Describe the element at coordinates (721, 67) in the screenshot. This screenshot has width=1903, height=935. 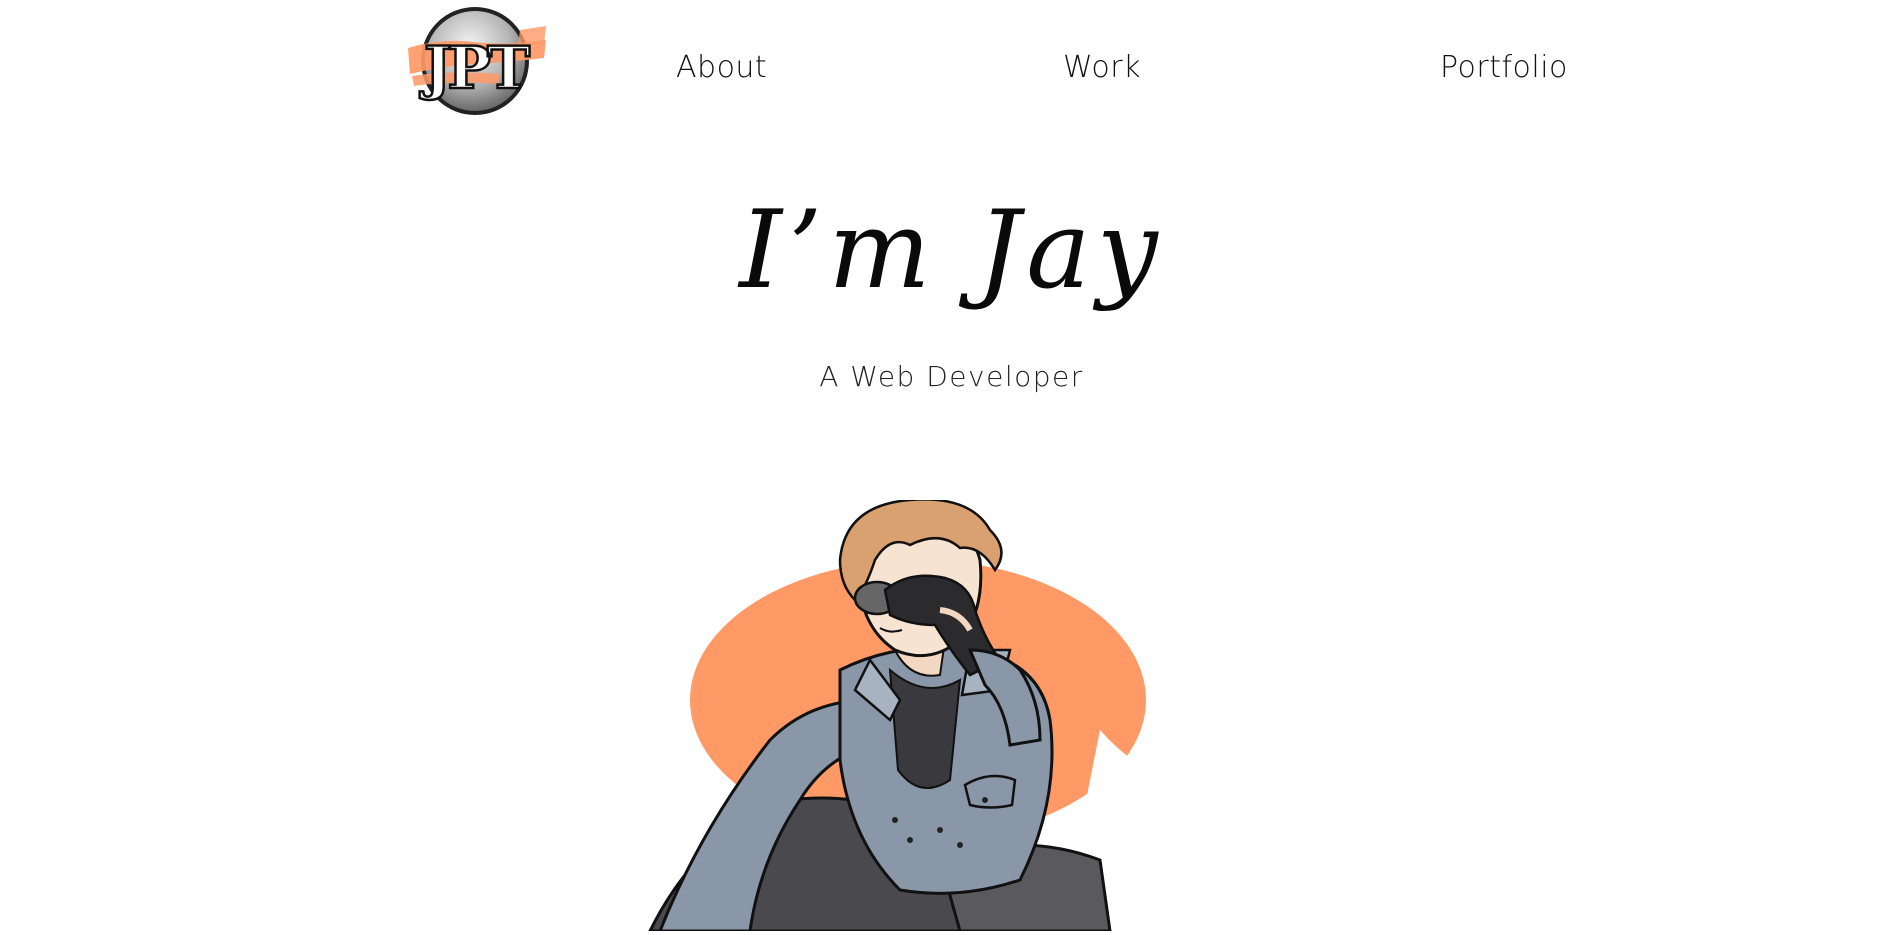
I see `nav-about-link: About` at that location.